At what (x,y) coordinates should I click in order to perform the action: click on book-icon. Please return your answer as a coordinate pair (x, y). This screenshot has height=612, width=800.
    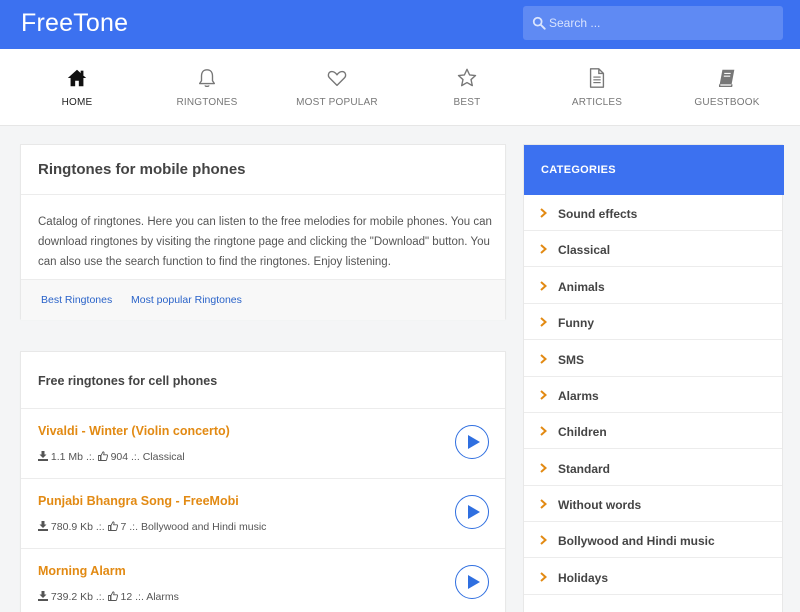
    Looking at the image, I should click on (726, 78).